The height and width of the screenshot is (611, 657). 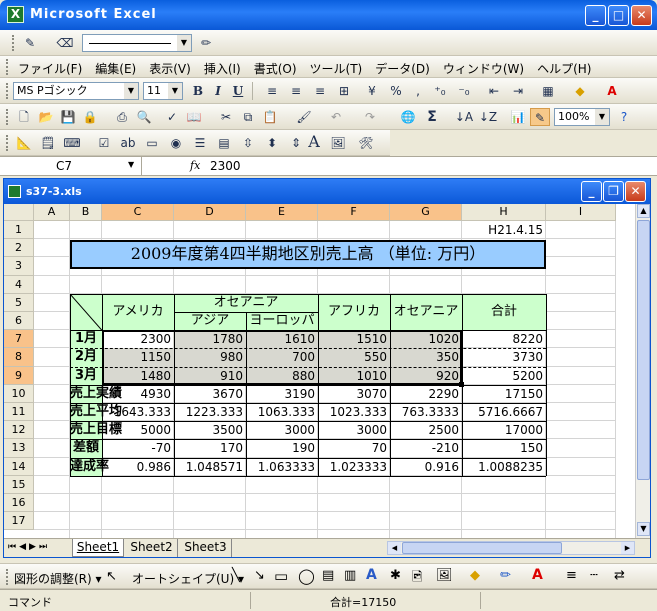 I want to click on data-cell: 3000, so click(x=354, y=430).